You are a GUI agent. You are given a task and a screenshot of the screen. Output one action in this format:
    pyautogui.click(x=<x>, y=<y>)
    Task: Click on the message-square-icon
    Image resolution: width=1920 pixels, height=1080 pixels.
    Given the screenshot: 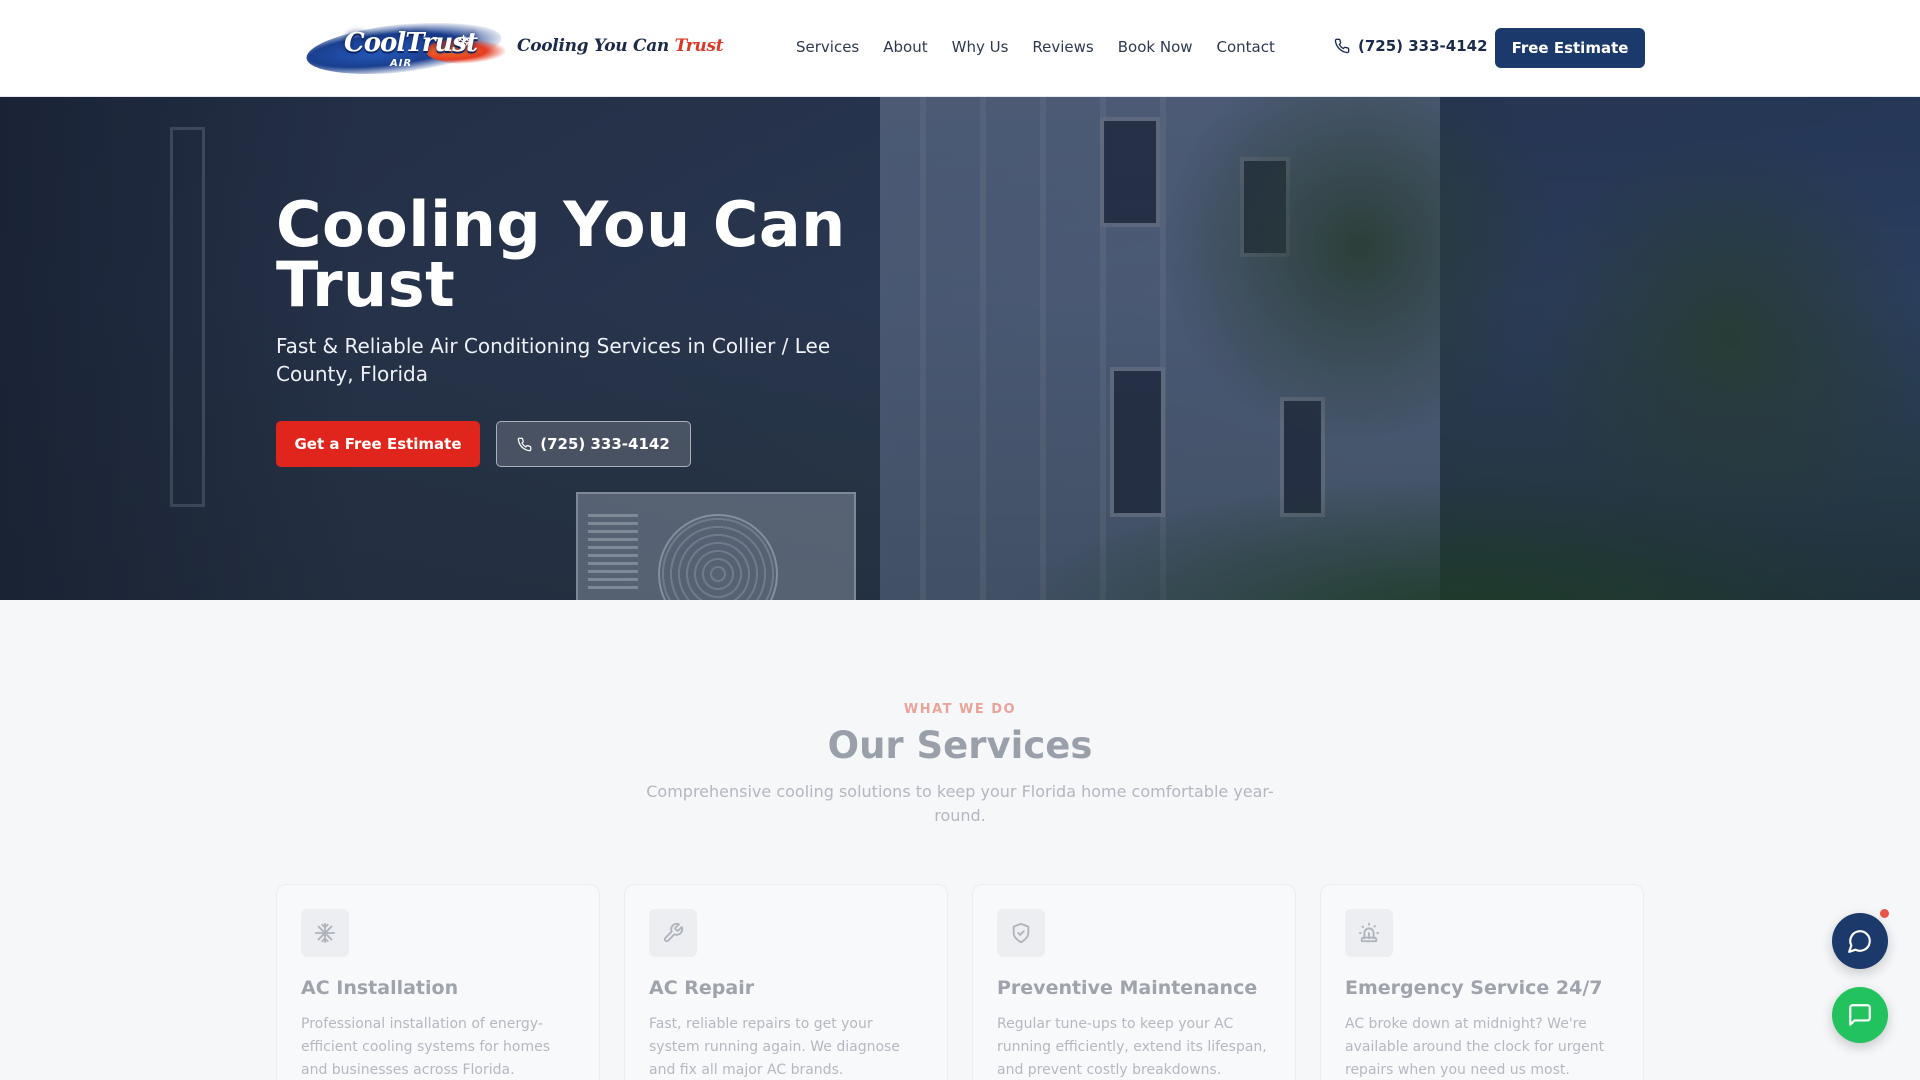 What is the action you would take?
    pyautogui.click(x=1860, y=1015)
    